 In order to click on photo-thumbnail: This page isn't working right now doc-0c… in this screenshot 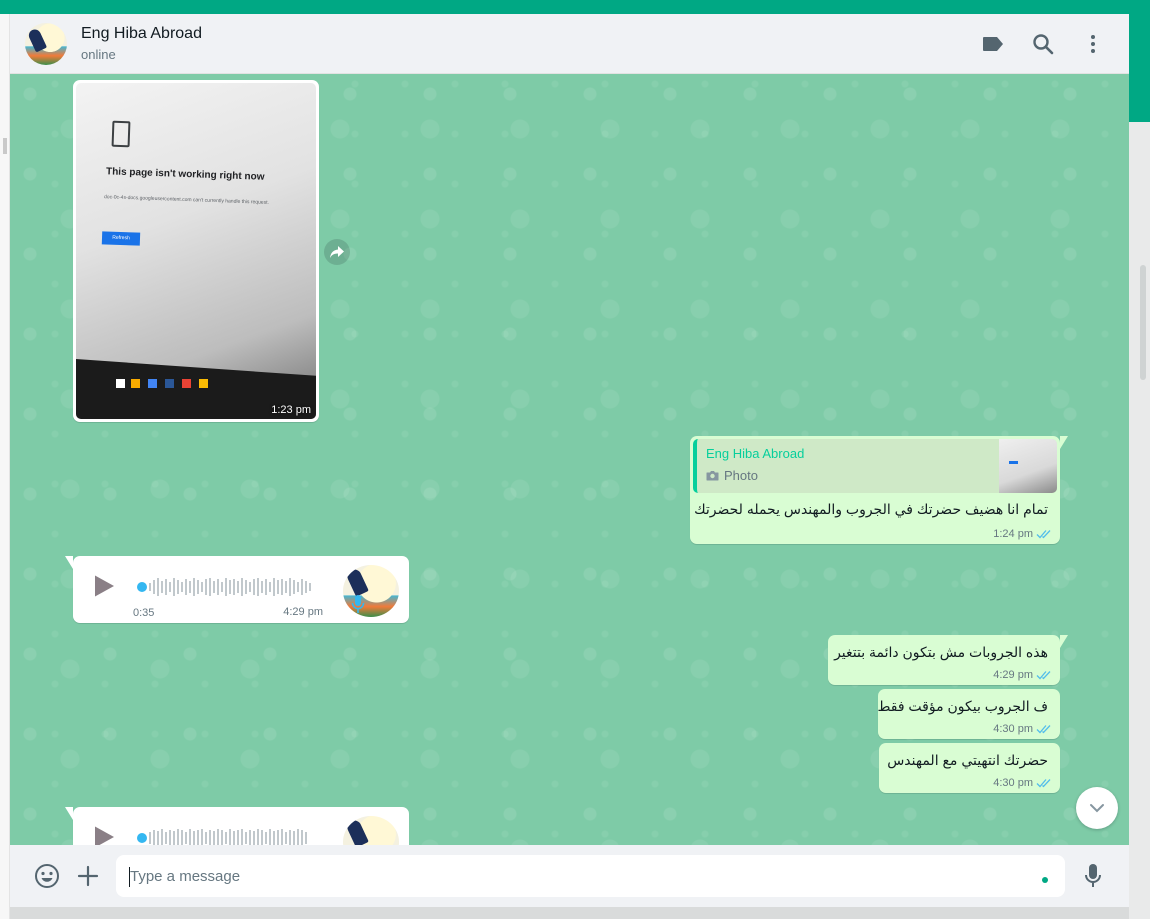, I will do `click(196, 251)`.